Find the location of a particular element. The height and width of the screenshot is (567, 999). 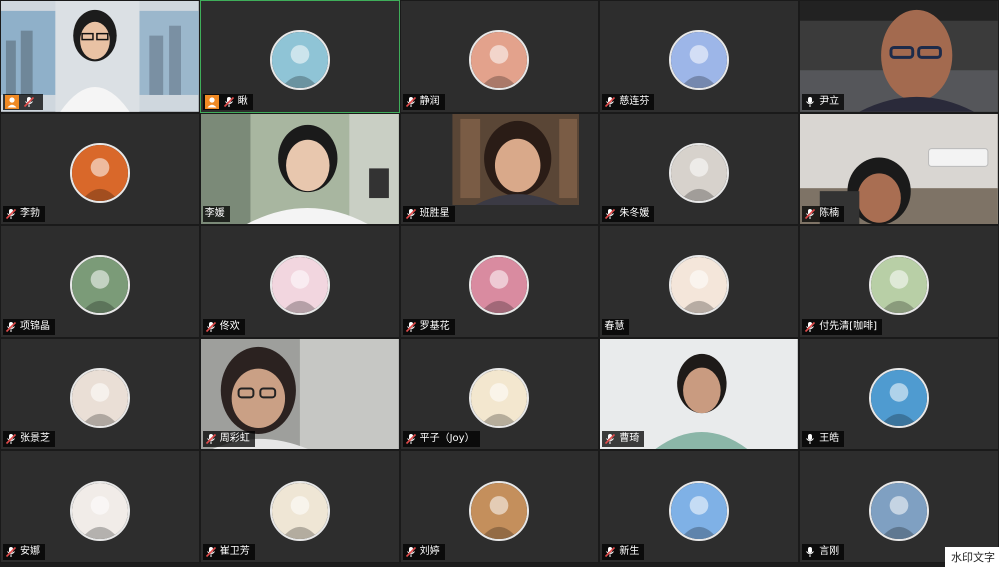

participant-name-tag: 刘婷 is located at coordinates (423, 551).